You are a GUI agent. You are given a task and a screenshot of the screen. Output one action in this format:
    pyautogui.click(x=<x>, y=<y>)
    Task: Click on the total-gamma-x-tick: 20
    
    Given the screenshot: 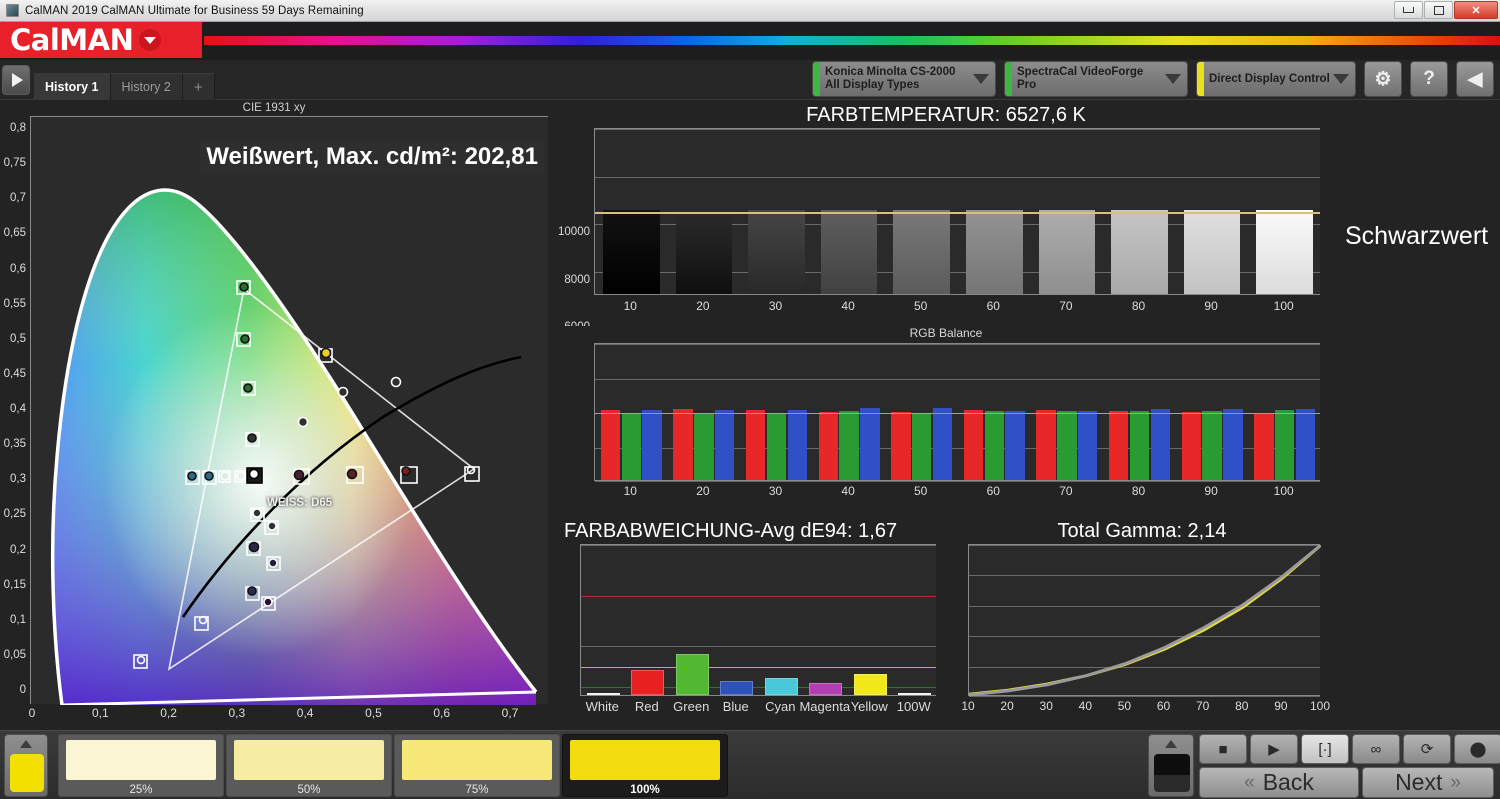 What is the action you would take?
    pyautogui.click(x=1007, y=706)
    